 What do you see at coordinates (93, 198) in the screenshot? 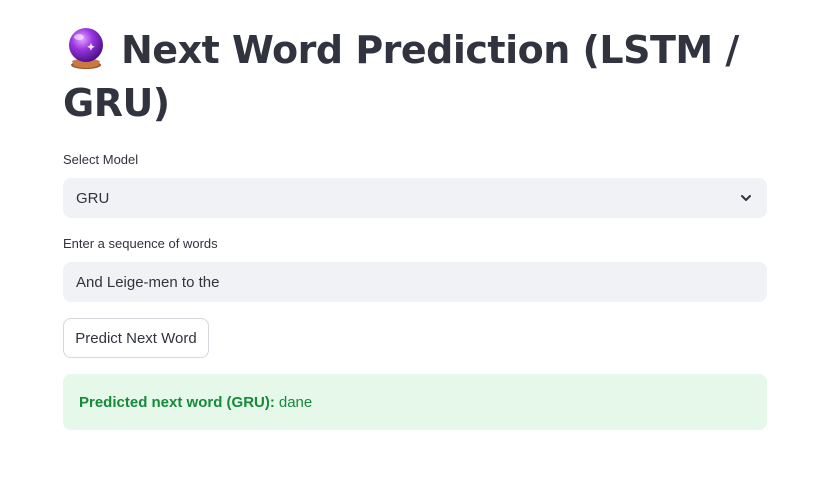
I see `model-select-value: GRU` at bounding box center [93, 198].